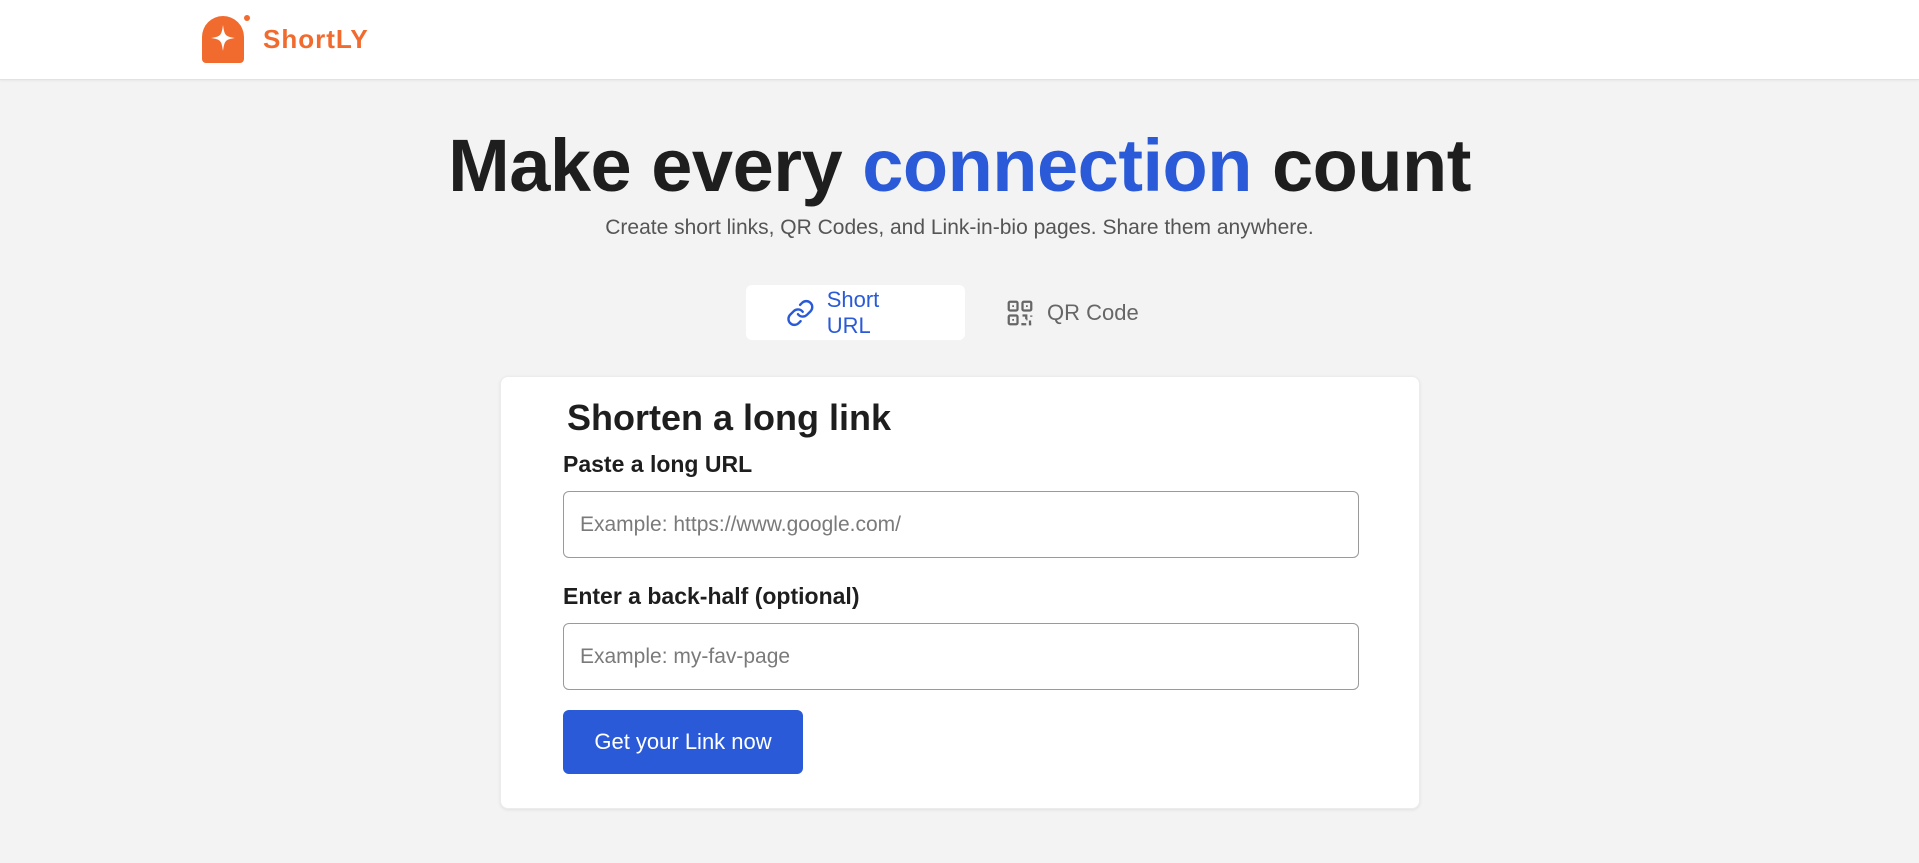  Describe the element at coordinates (800, 312) in the screenshot. I see `link-icon` at that location.